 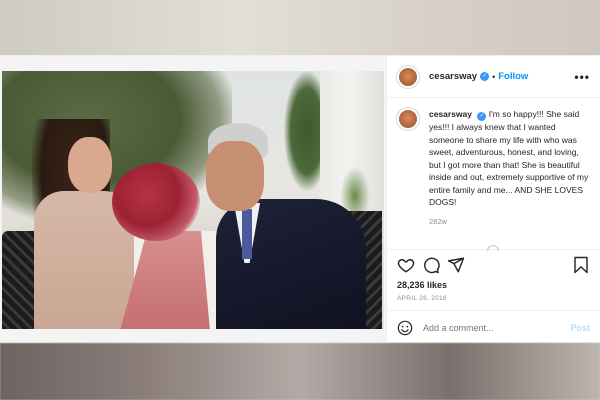 I want to click on woman-face, so click(x=90, y=165).